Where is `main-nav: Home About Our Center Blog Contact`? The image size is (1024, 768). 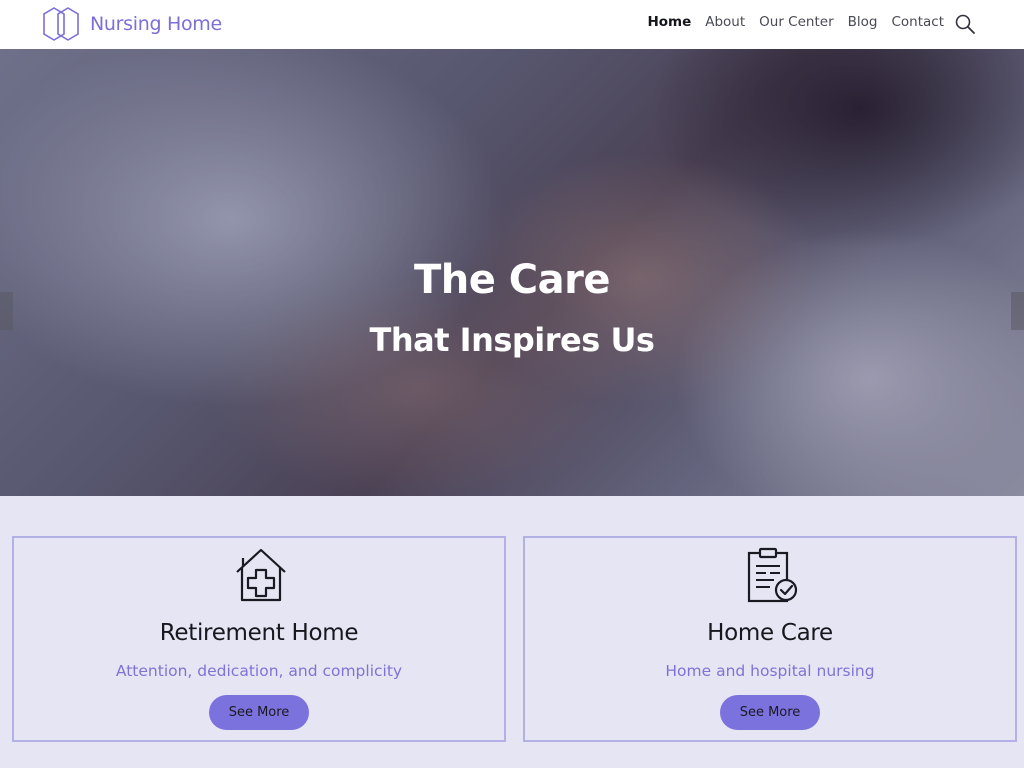 main-nav: Home About Our Center Blog Contact is located at coordinates (795, 22).